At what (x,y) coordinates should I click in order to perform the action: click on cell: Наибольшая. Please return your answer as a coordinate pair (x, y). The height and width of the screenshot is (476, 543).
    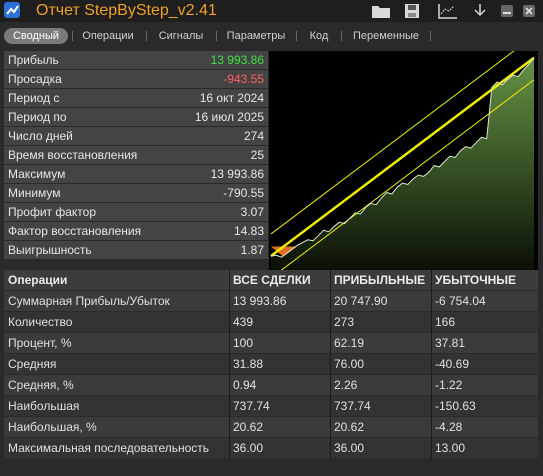
    Looking at the image, I should click on (44, 406).